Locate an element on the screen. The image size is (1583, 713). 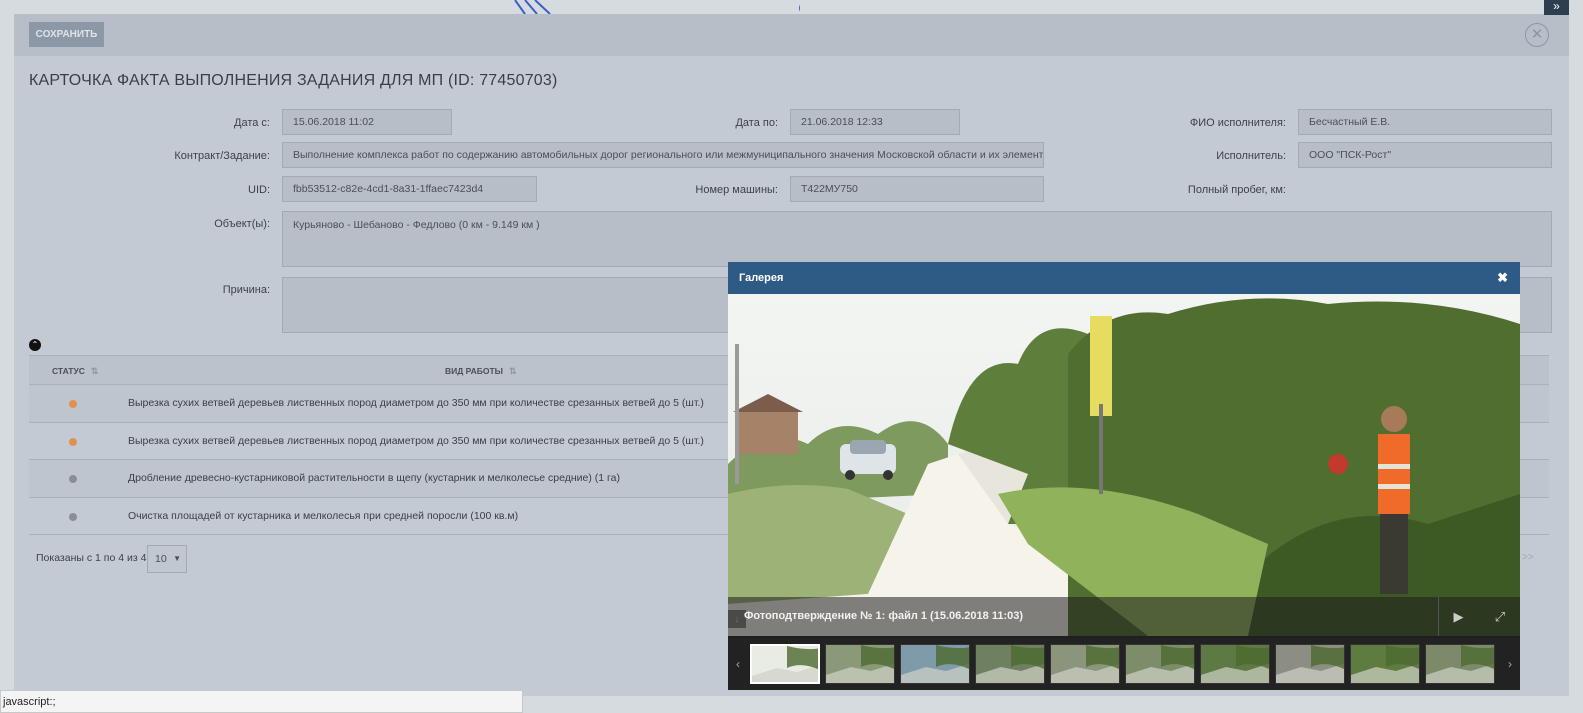
date-to-label: Дата по: is located at coordinates (756, 123).